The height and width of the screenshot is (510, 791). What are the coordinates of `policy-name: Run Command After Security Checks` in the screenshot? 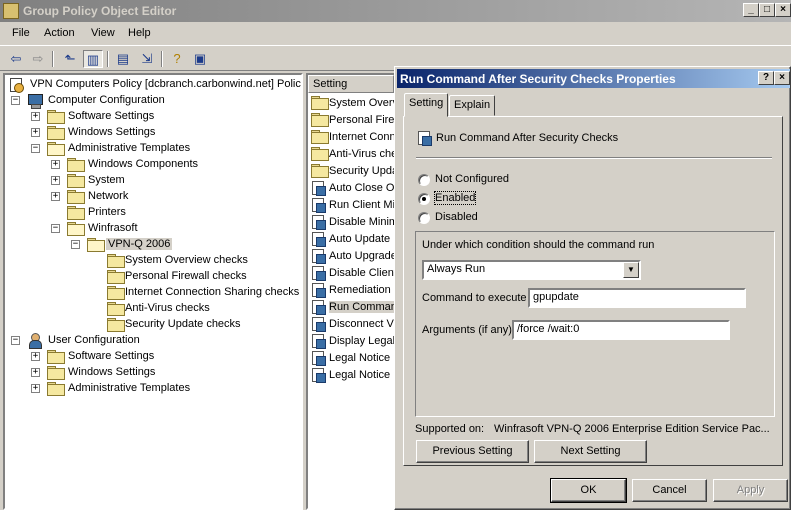 It's located at (527, 138).